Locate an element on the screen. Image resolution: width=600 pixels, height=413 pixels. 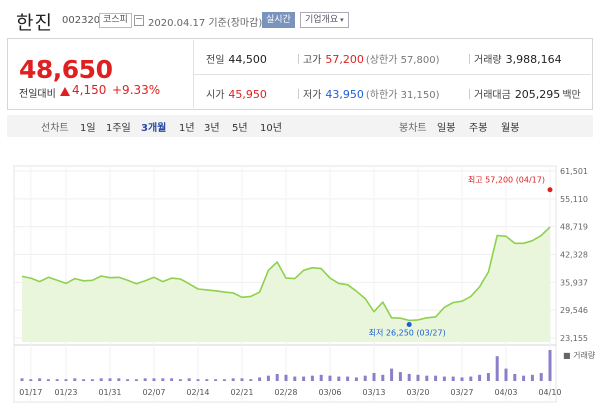
realtime-button: 실시간 is located at coordinates (278, 20).